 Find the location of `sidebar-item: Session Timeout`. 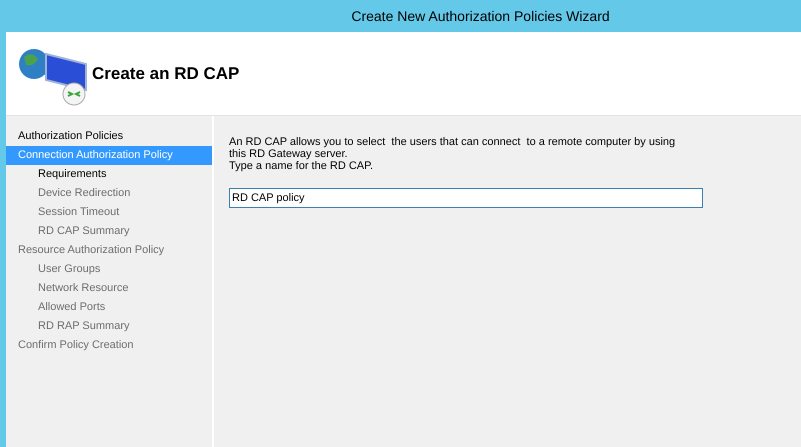

sidebar-item: Session Timeout is located at coordinates (109, 212).